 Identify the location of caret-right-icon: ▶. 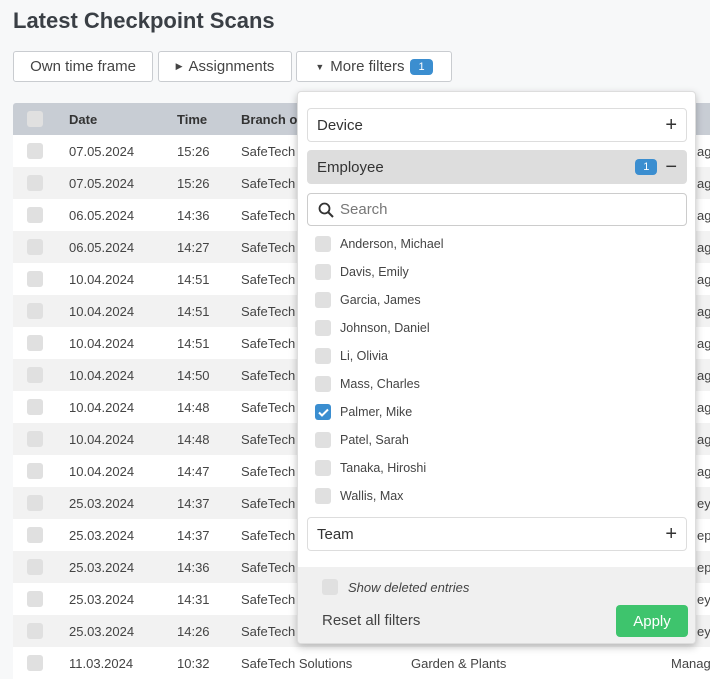
(179, 66).